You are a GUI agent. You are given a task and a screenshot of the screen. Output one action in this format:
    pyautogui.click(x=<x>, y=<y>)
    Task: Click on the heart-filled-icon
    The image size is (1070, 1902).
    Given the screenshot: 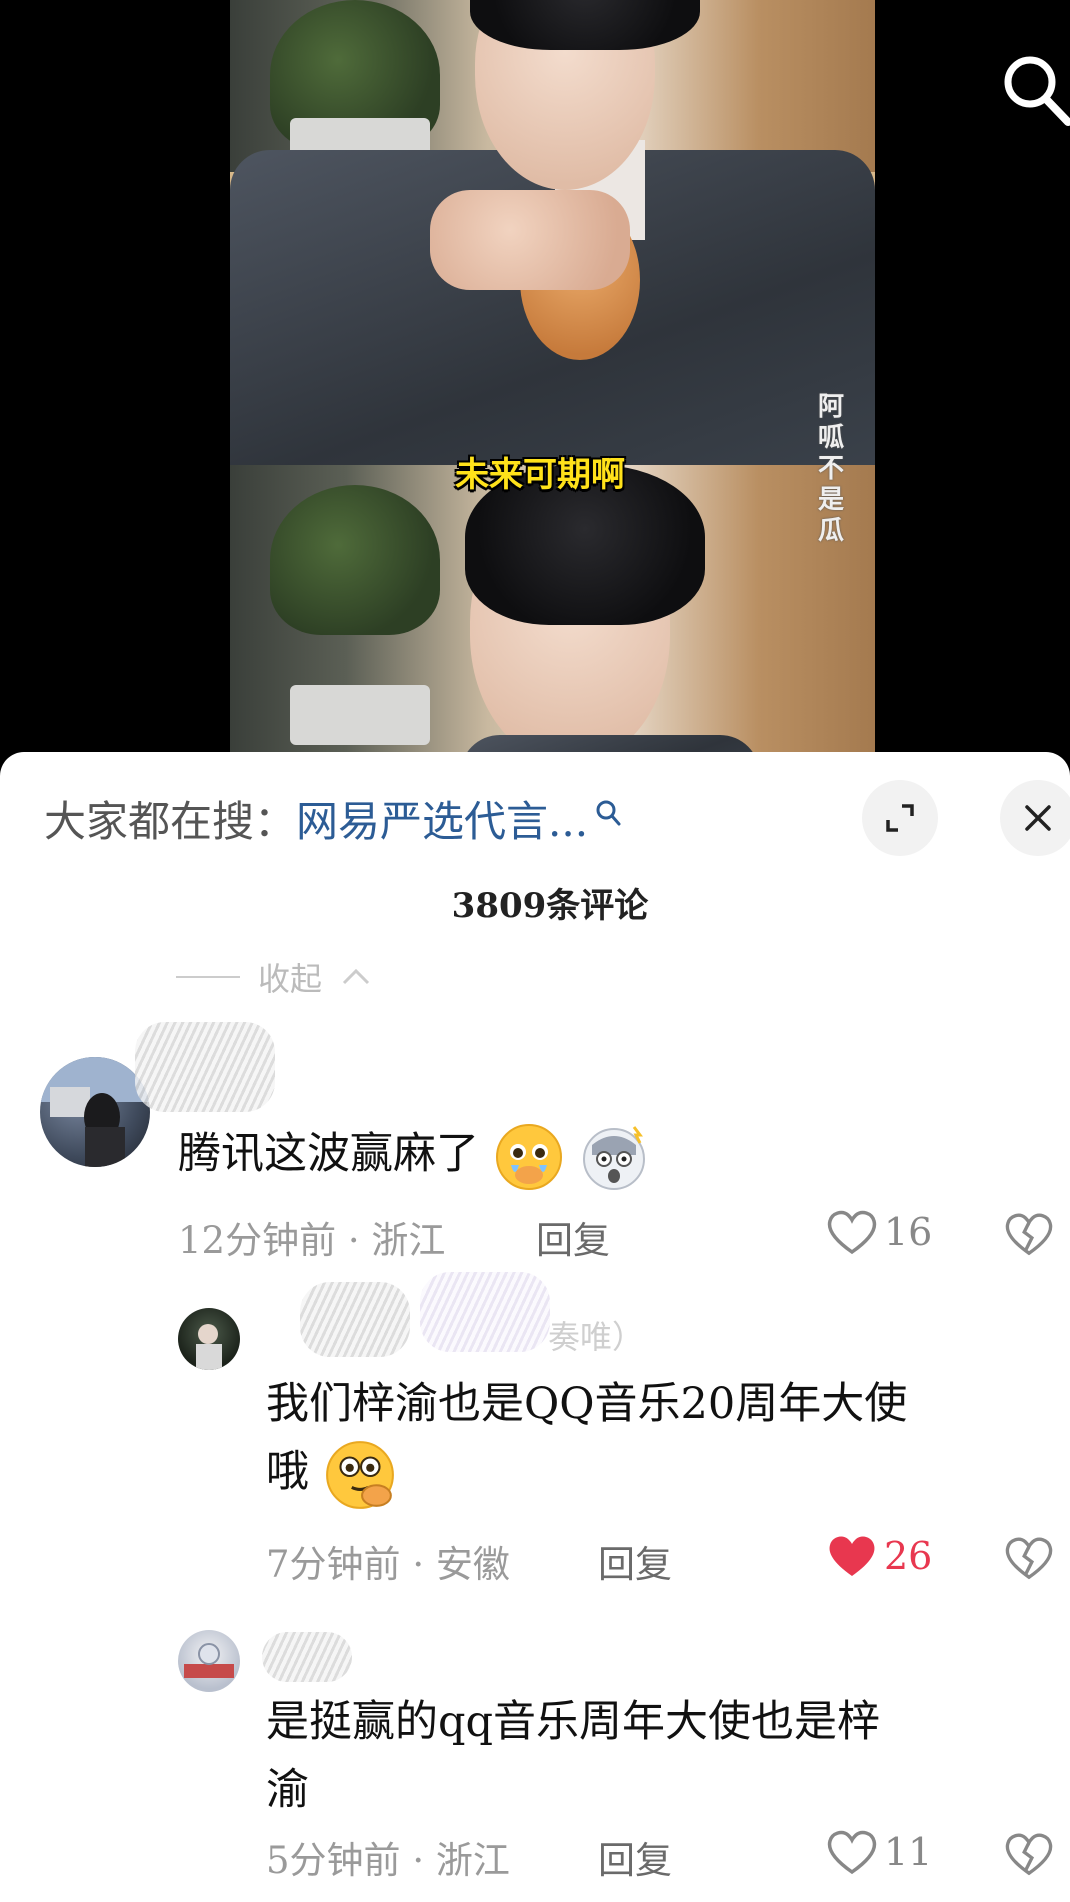 What is the action you would take?
    pyautogui.click(x=852, y=1556)
    